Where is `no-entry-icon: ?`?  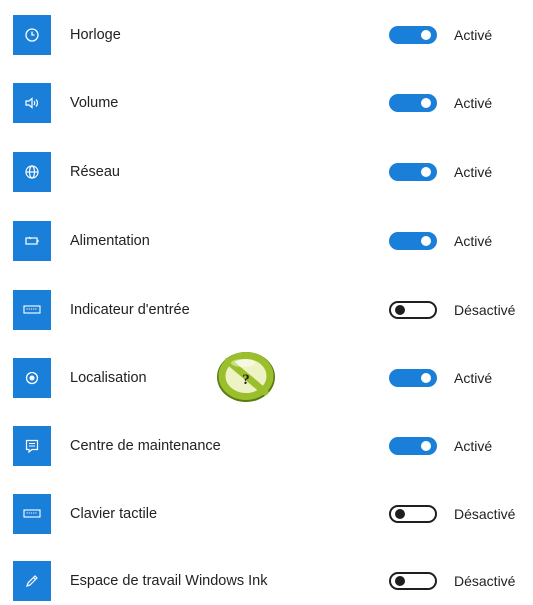 no-entry-icon: ? is located at coordinates (246, 376).